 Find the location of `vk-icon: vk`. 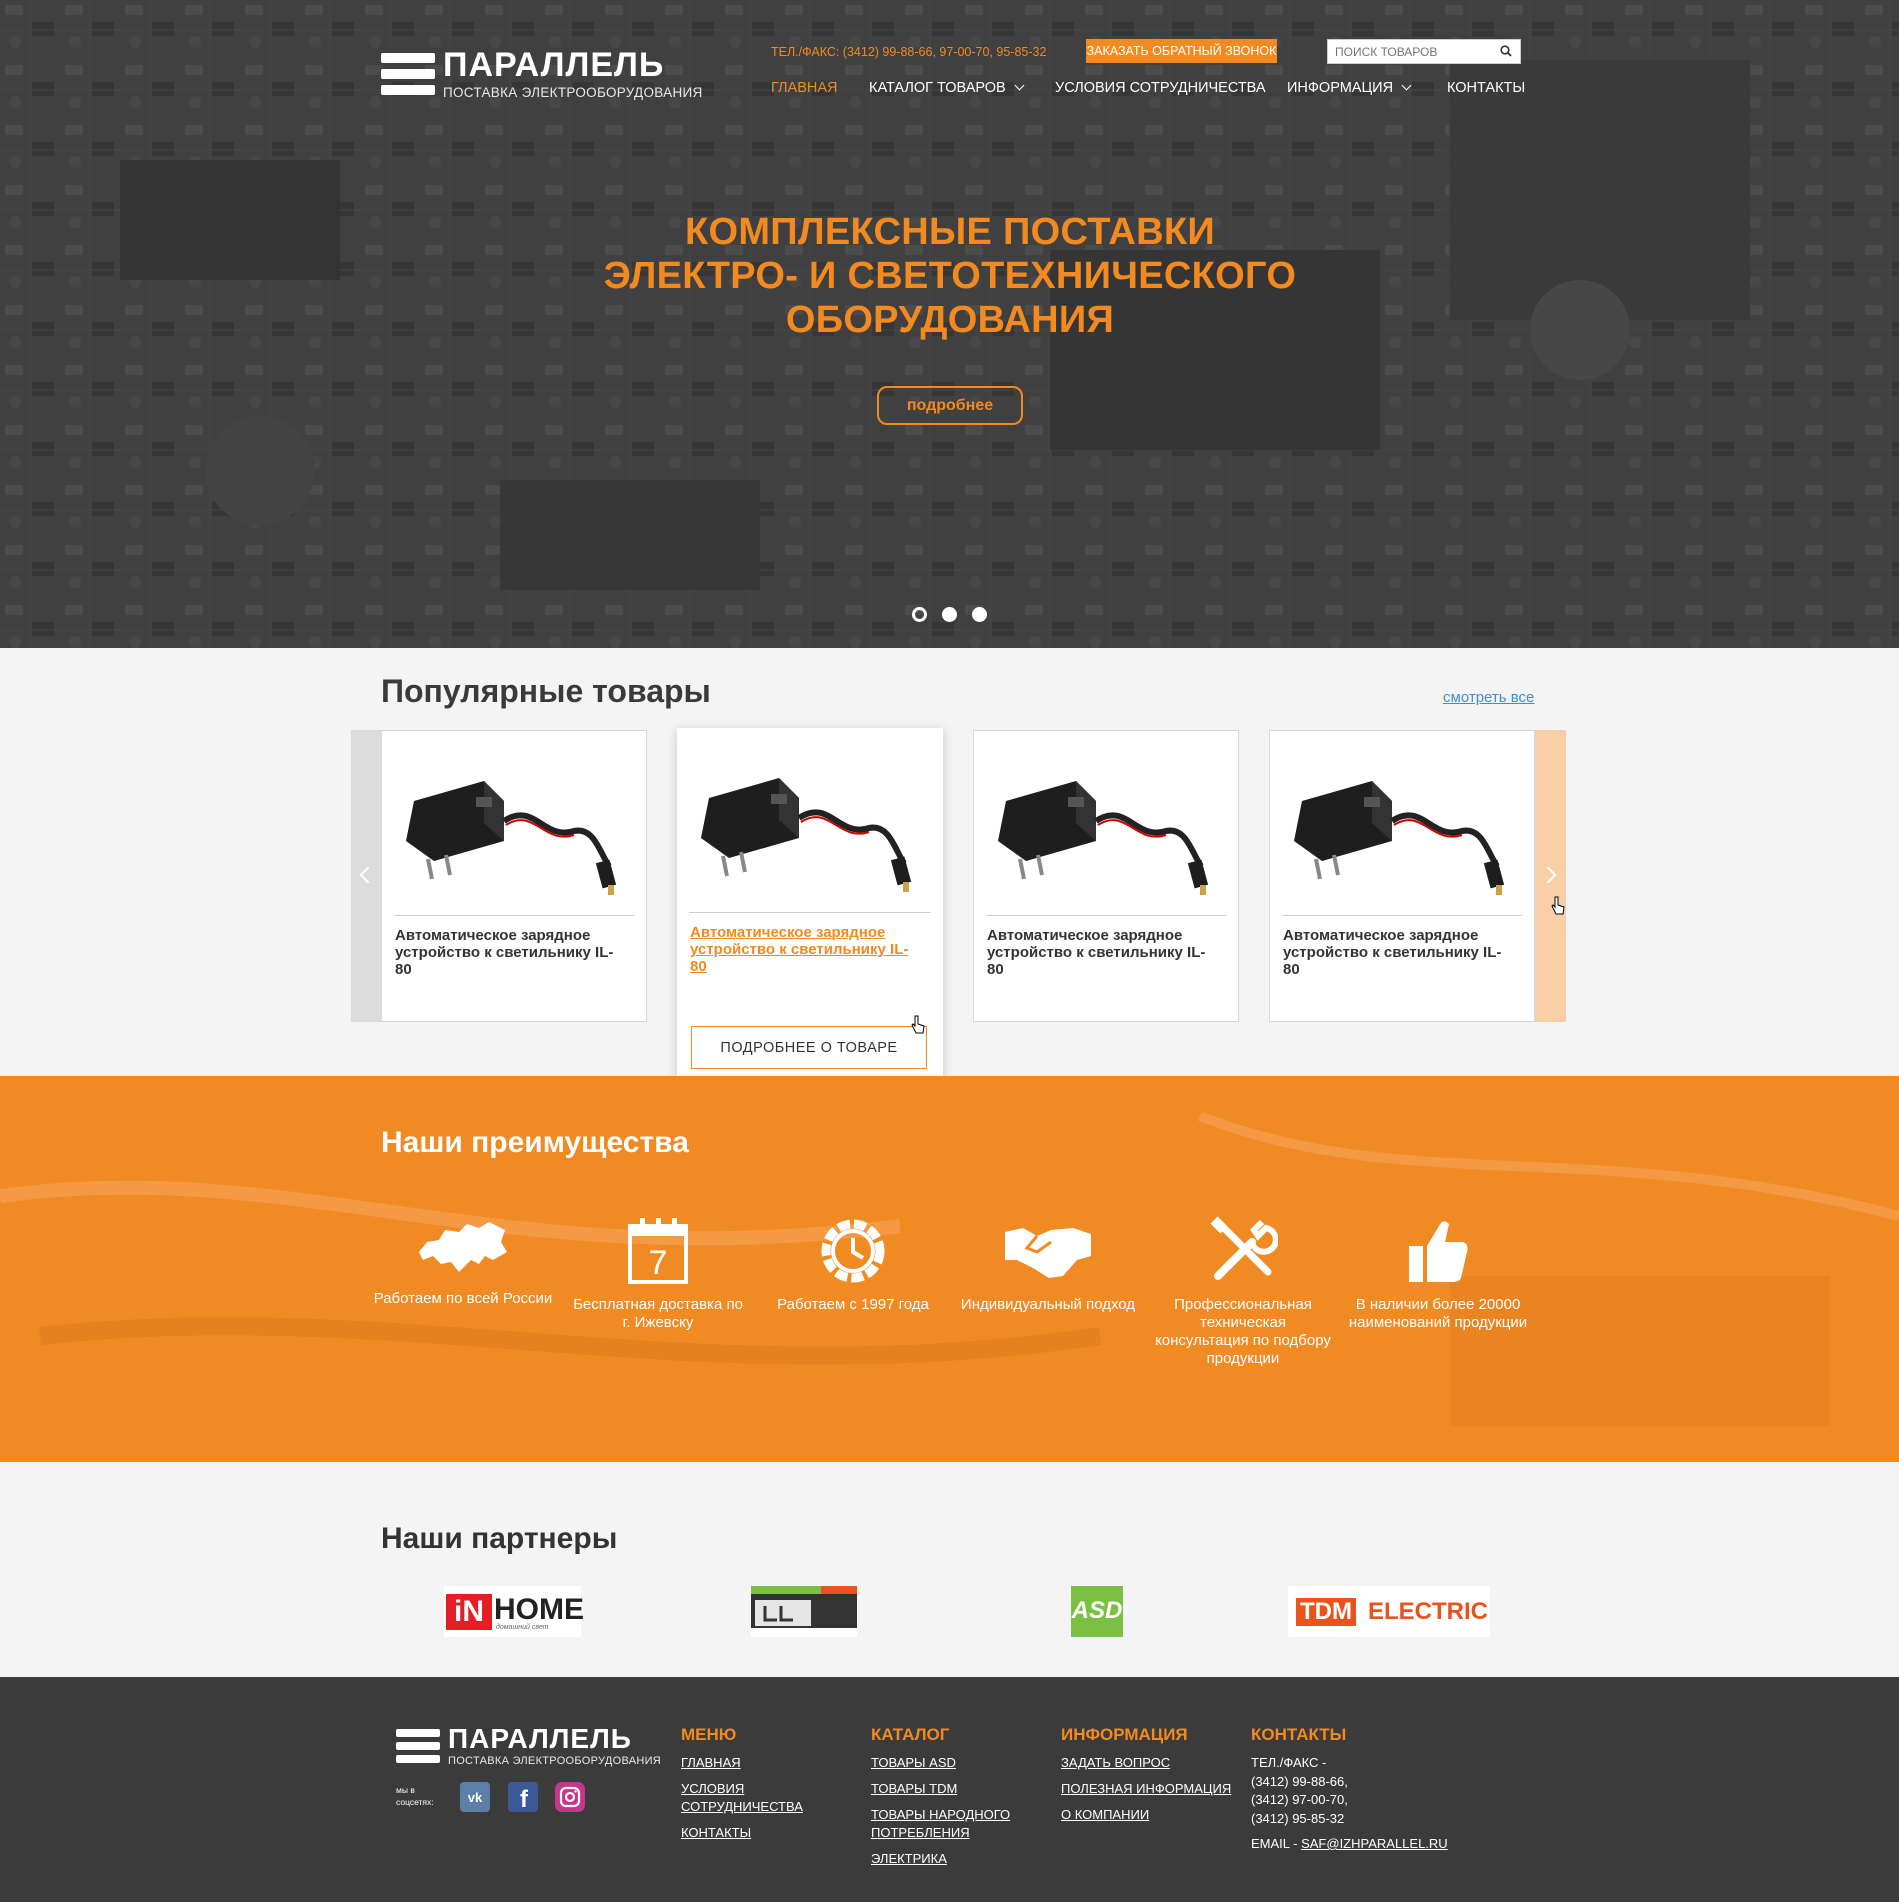

vk-icon: vk is located at coordinates (475, 1797).